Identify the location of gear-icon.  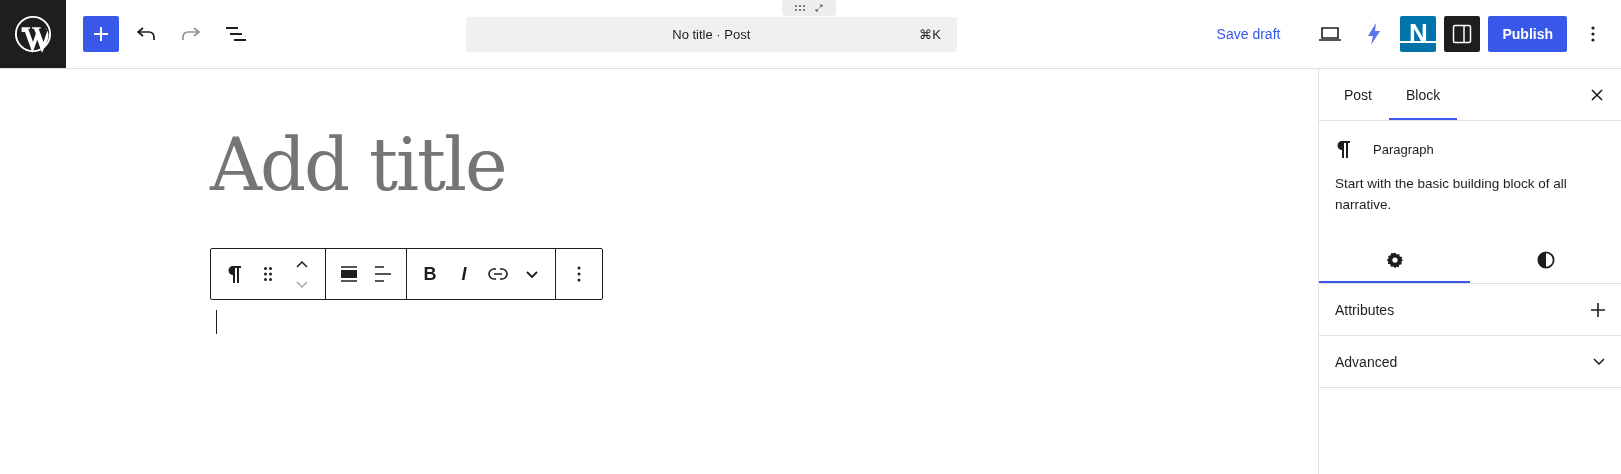
(1394, 260).